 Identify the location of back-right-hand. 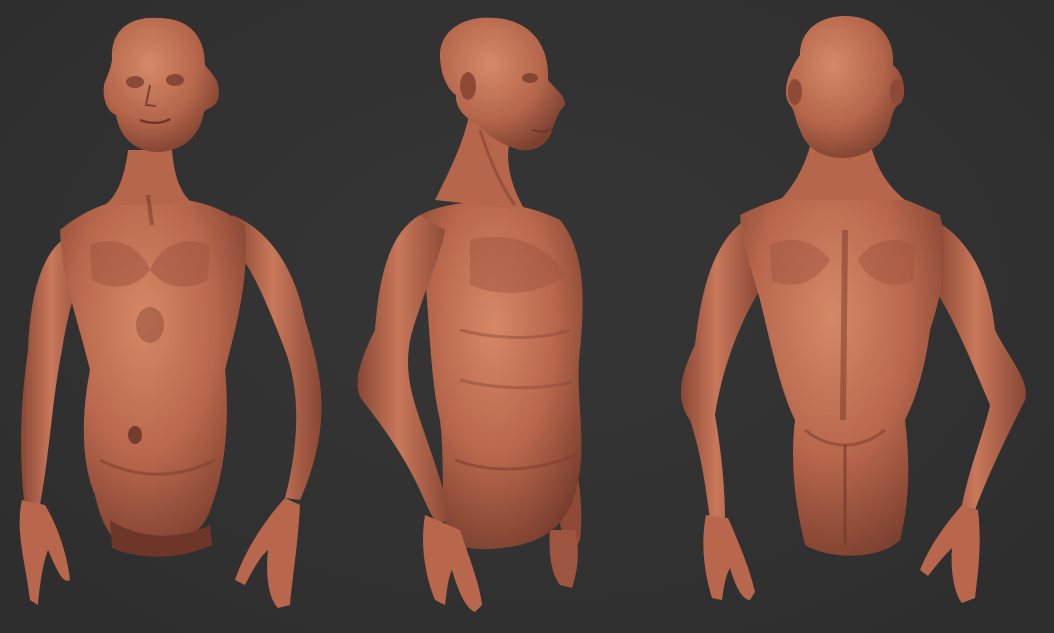
(950, 554).